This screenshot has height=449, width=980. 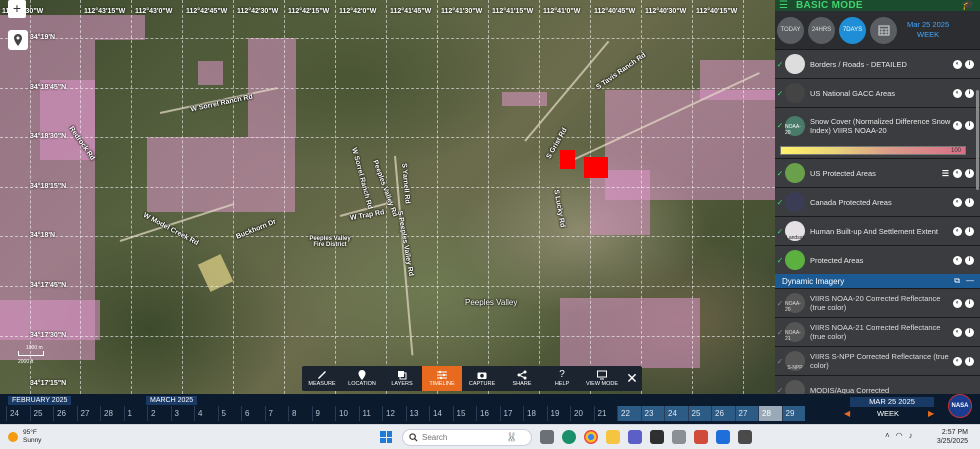 What do you see at coordinates (322, 378) in the screenshot?
I see `measure-button: MEASURE` at bounding box center [322, 378].